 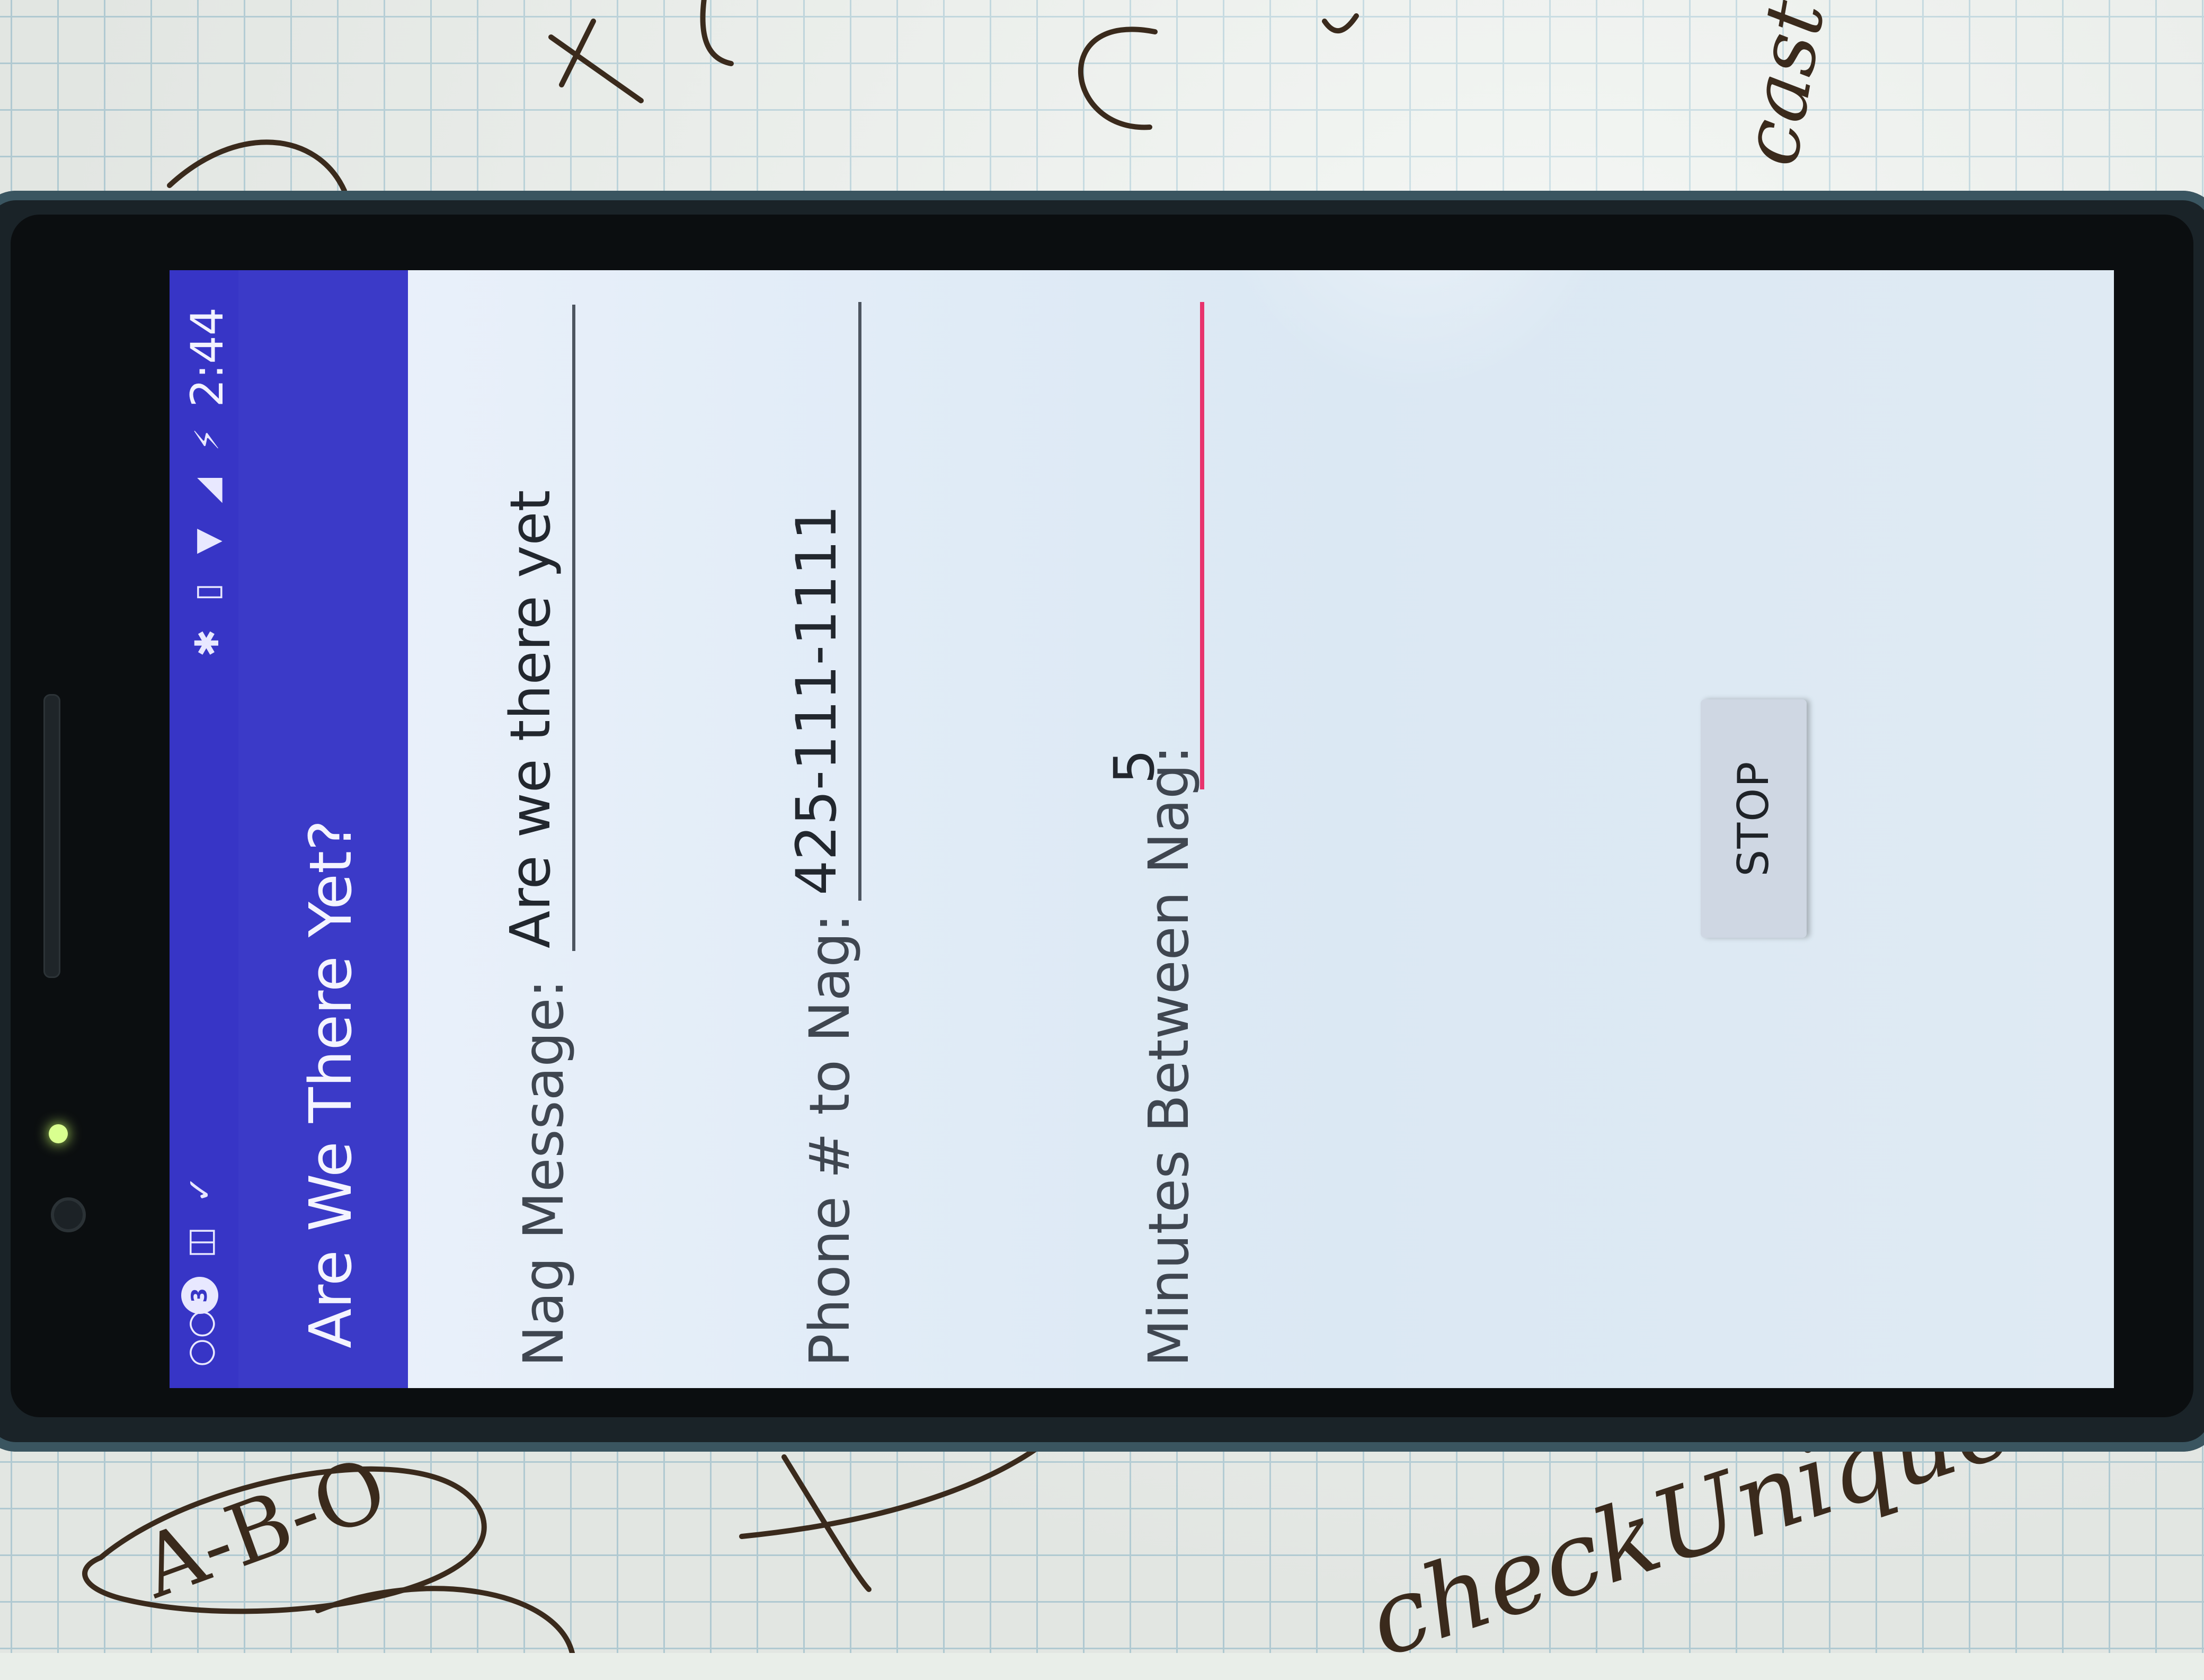 What do you see at coordinates (859, 601) in the screenshot?
I see `phone-underline` at bounding box center [859, 601].